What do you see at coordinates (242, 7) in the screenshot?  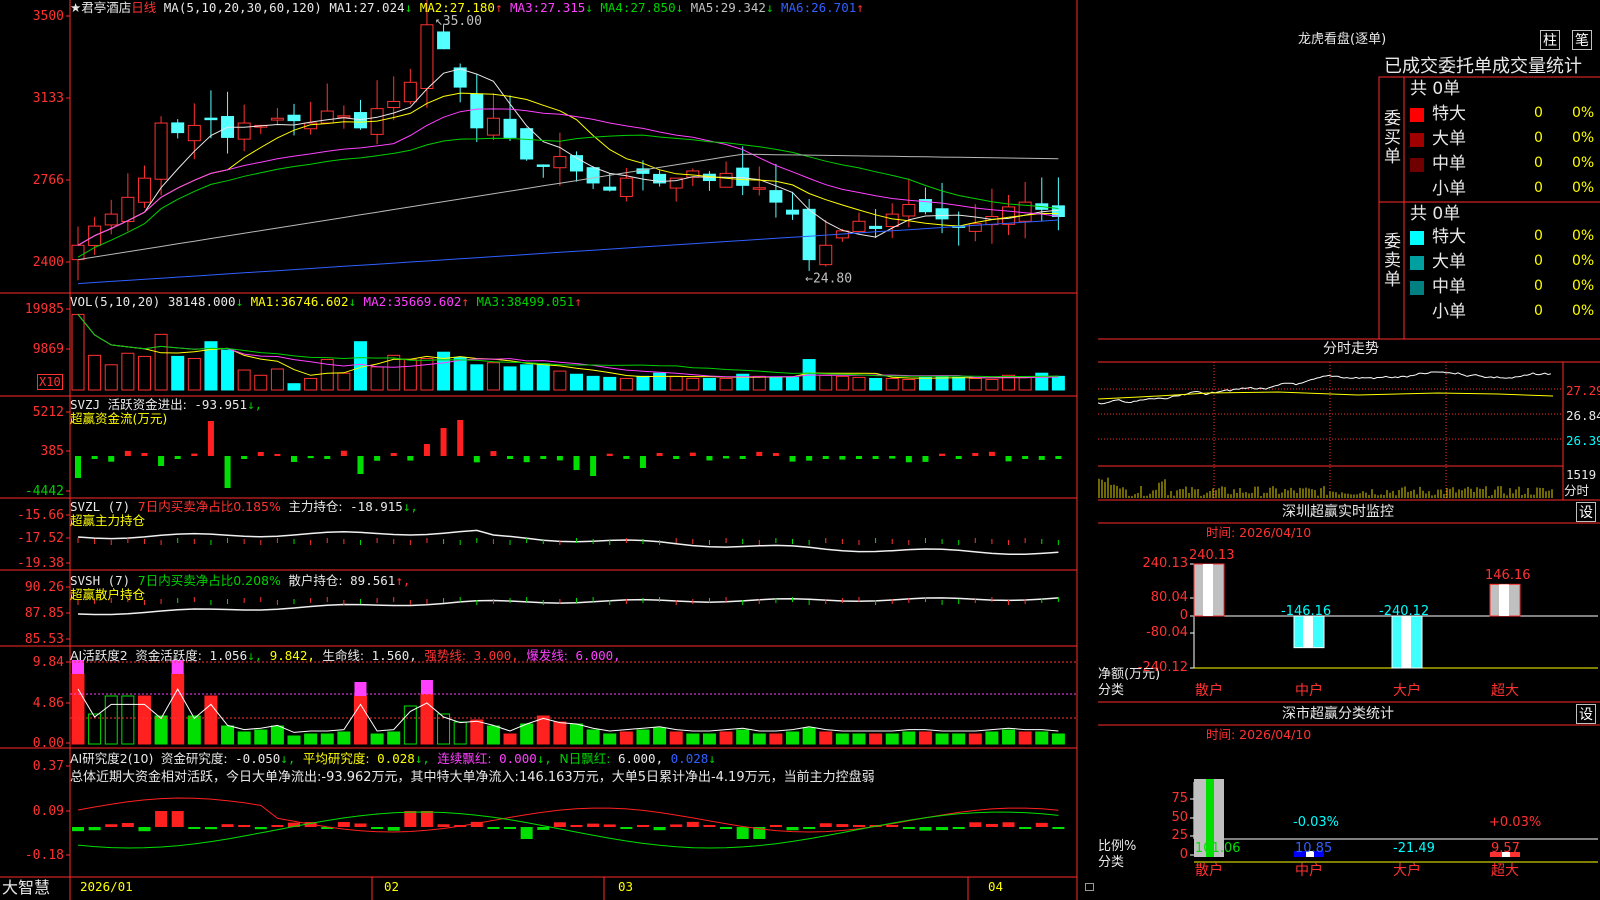 I see `ma-params: MA(5,10,20,30,60,120)` at bounding box center [242, 7].